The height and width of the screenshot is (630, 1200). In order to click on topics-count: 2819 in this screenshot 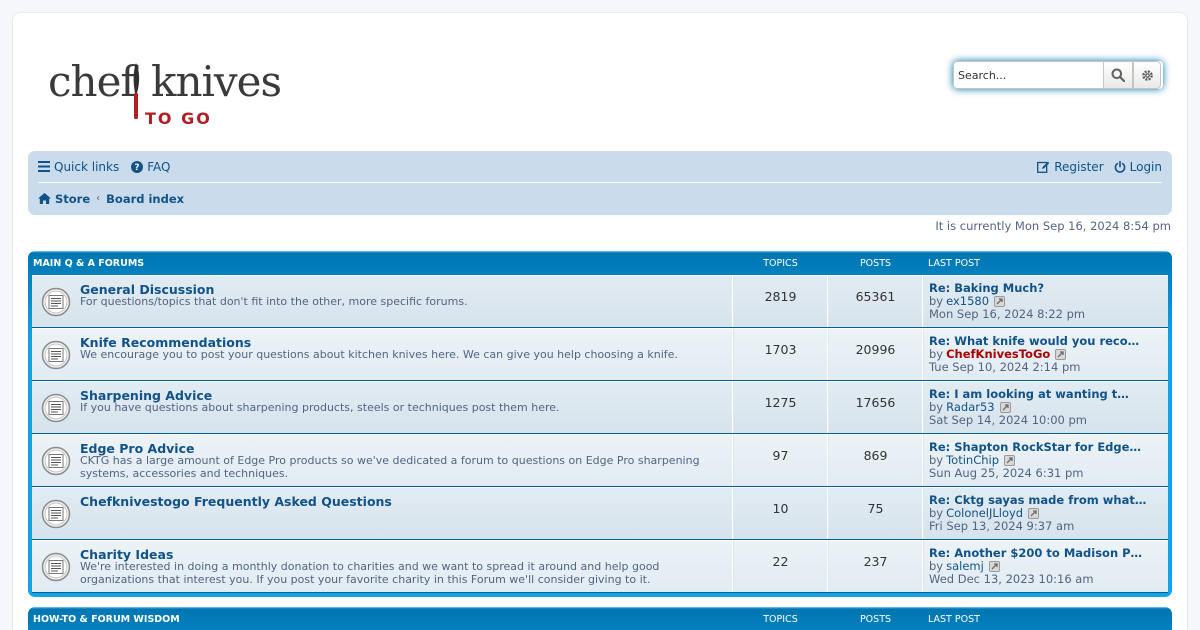, I will do `click(780, 301)`.